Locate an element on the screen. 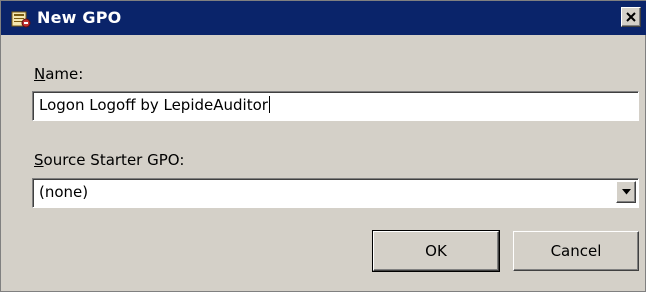 The height and width of the screenshot is (292, 646). chevron-down-icon is located at coordinates (626, 192).